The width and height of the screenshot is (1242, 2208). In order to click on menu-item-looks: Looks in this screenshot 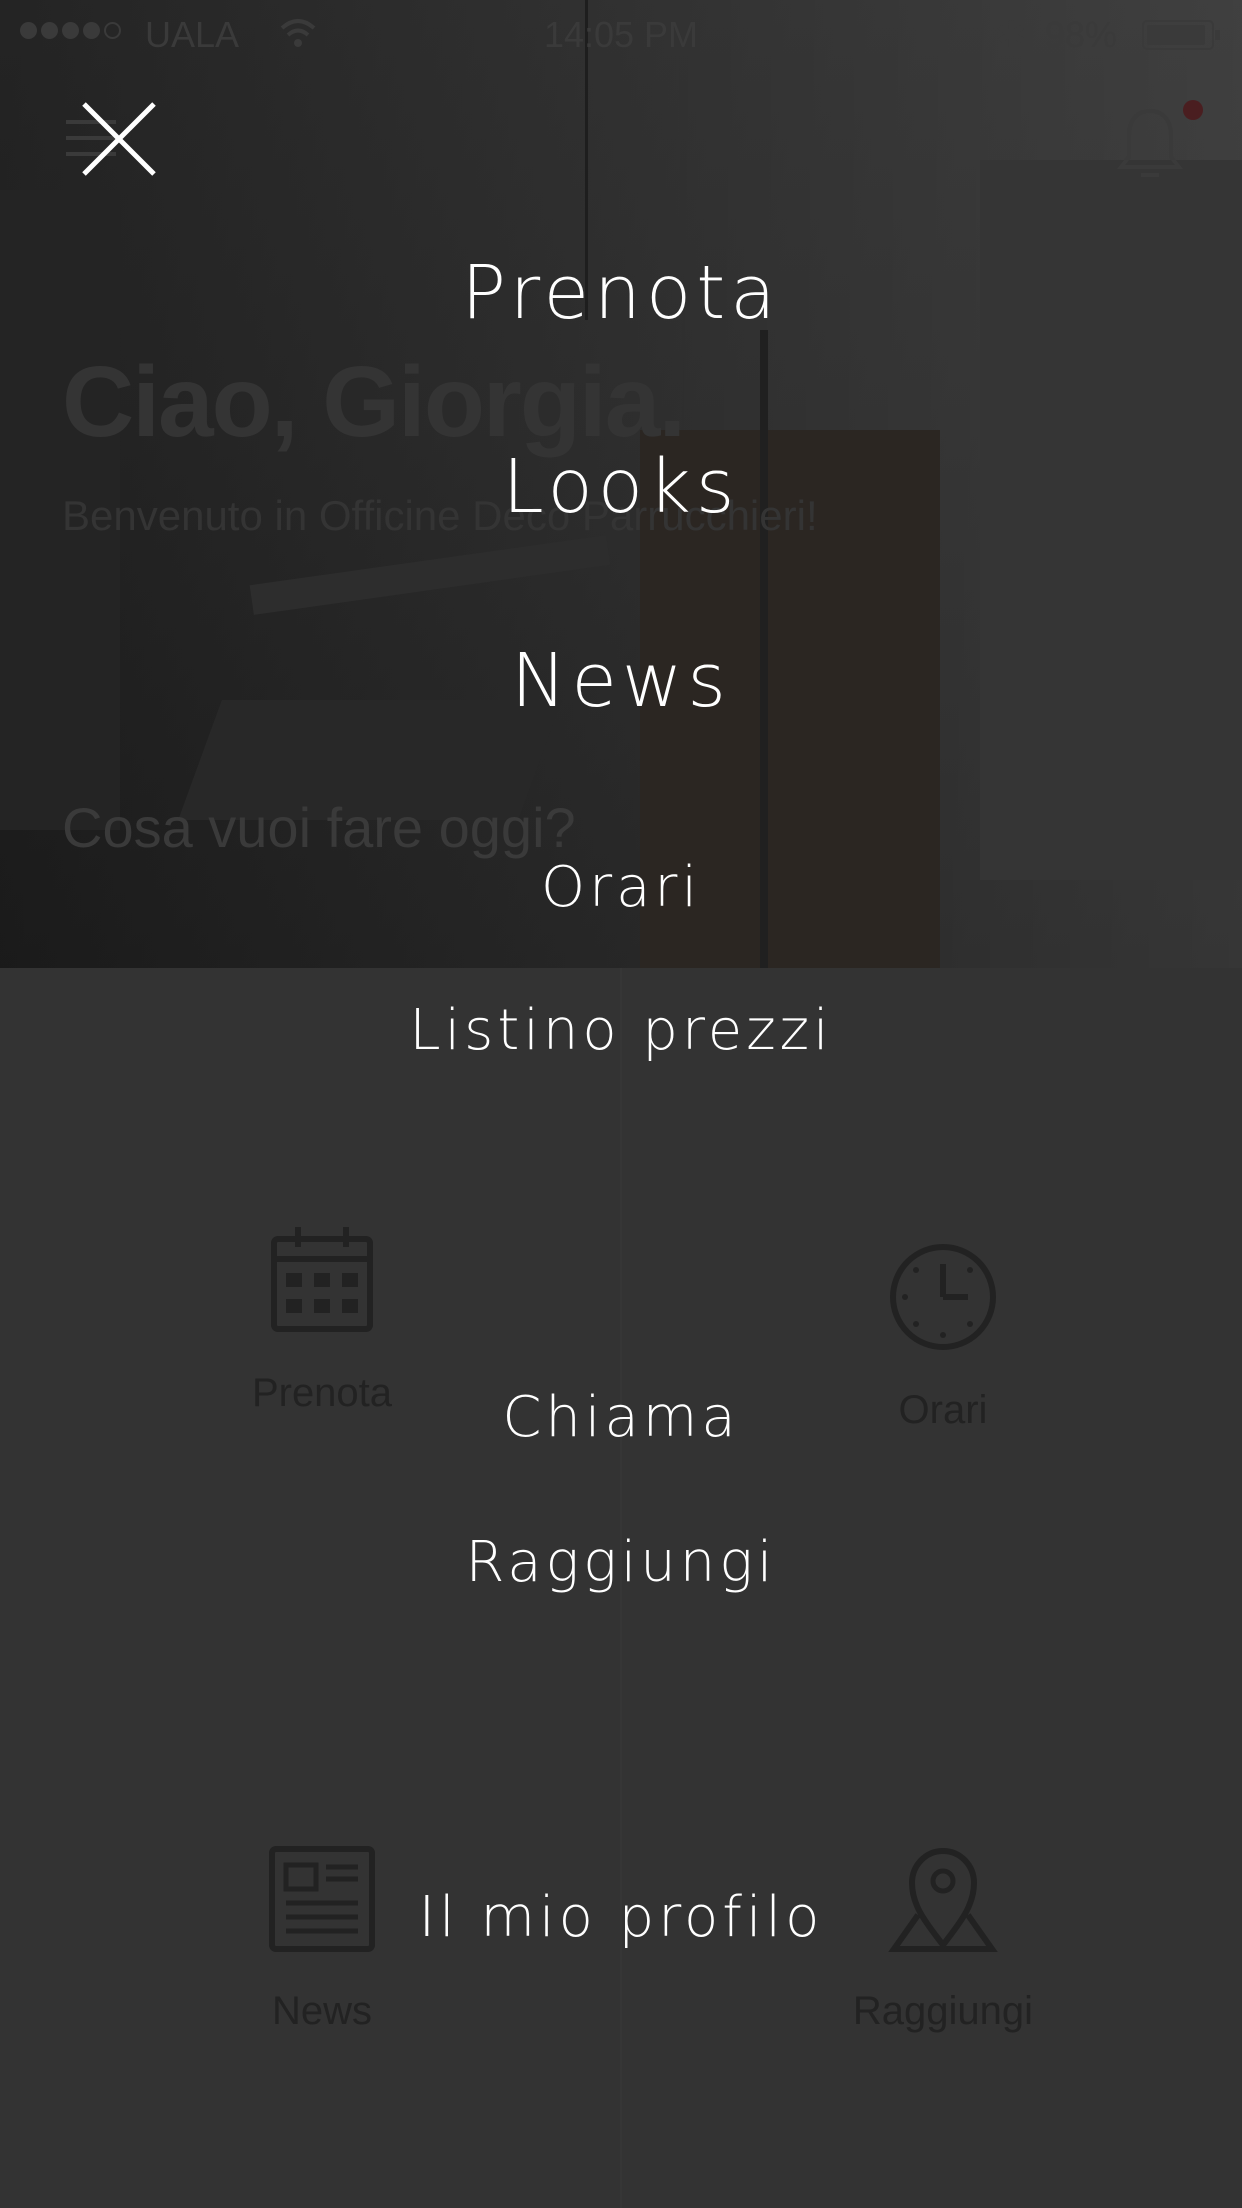, I will do `click(621, 487)`.